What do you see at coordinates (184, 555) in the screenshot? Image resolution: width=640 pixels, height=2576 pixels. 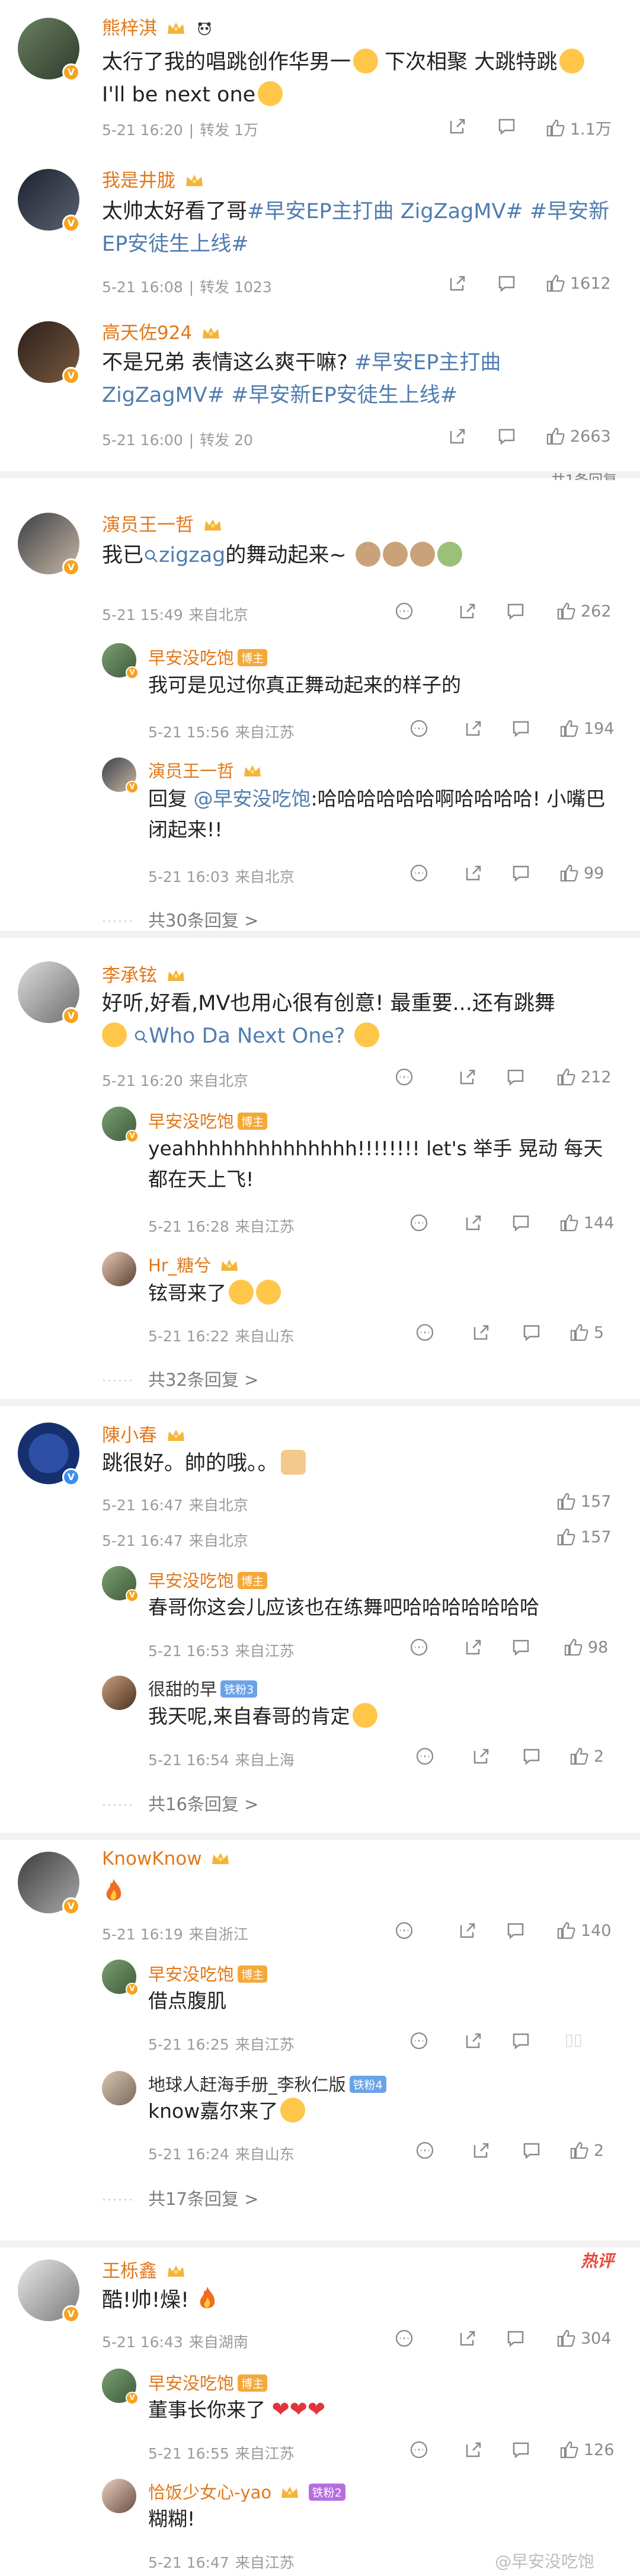 I see `search-link: zigzag` at bounding box center [184, 555].